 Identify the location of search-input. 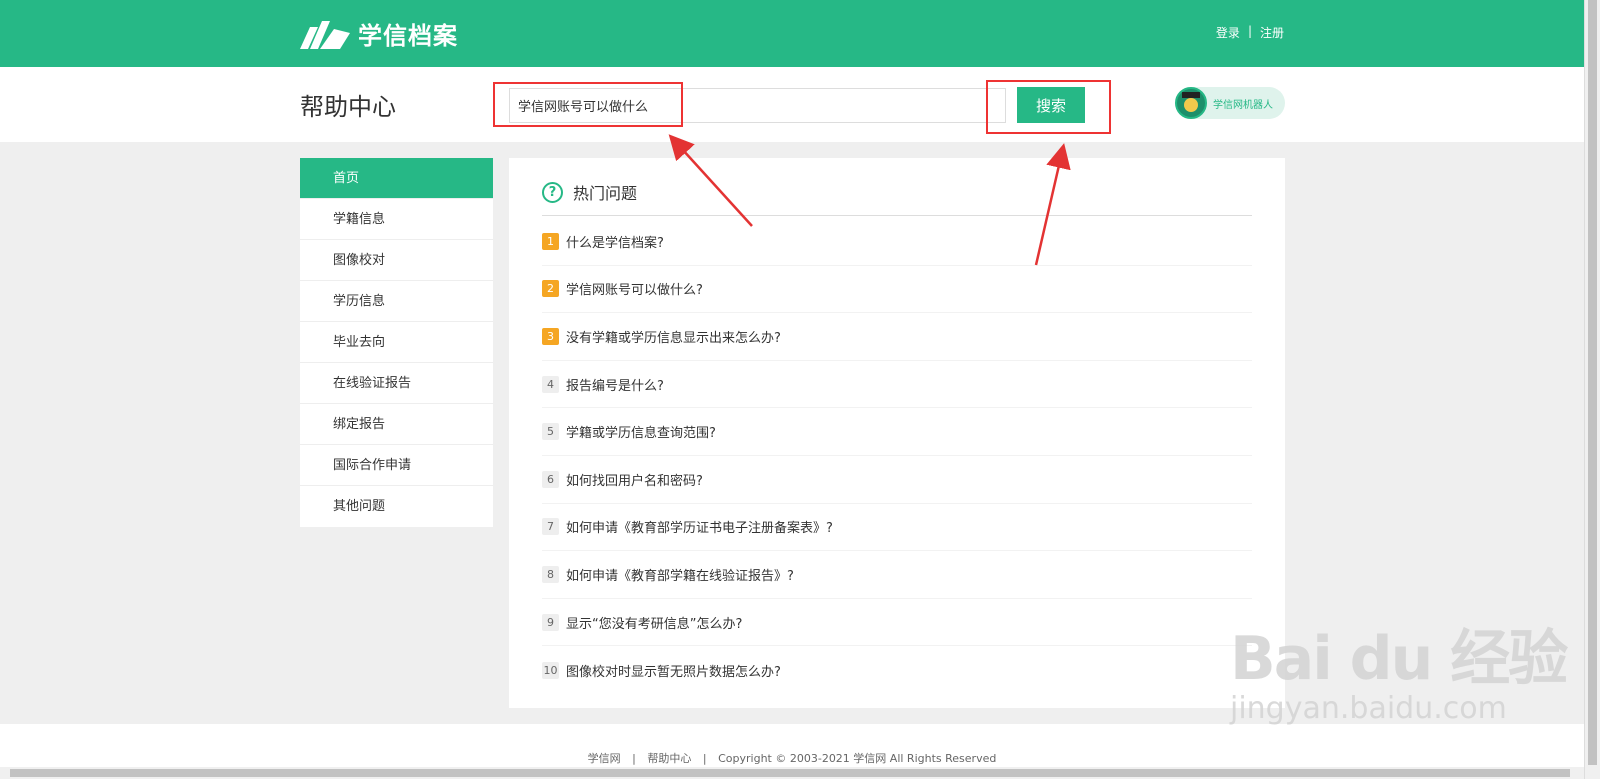
(757, 105).